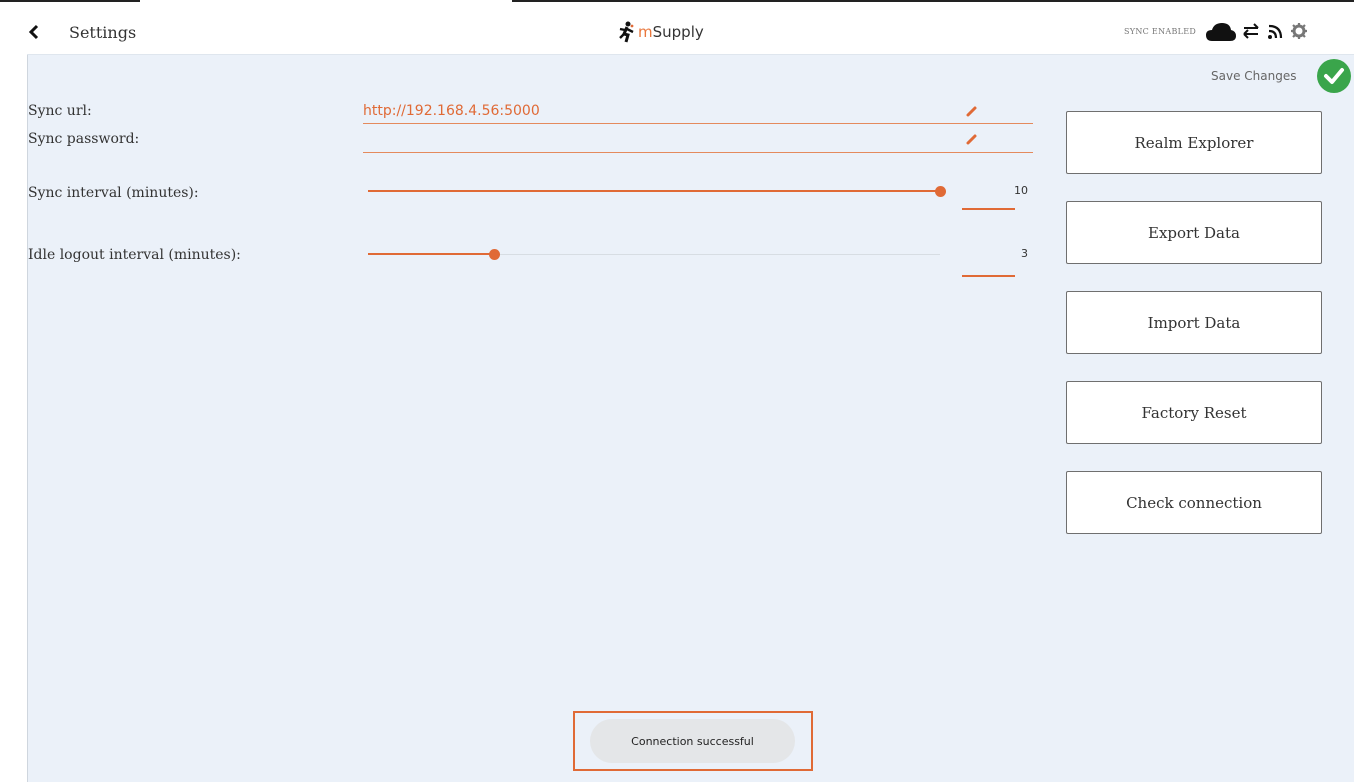  I want to click on sync-url-field: http://192.168.4.56:5000, so click(660, 111).